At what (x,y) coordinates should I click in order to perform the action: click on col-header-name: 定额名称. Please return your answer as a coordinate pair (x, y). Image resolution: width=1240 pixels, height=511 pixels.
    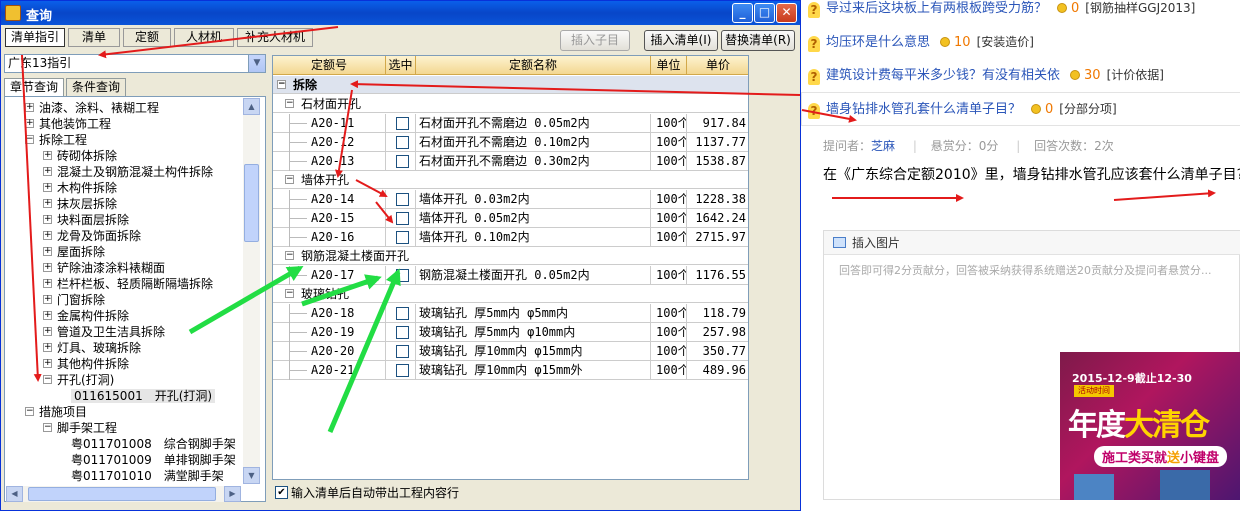
    Looking at the image, I should click on (533, 65).